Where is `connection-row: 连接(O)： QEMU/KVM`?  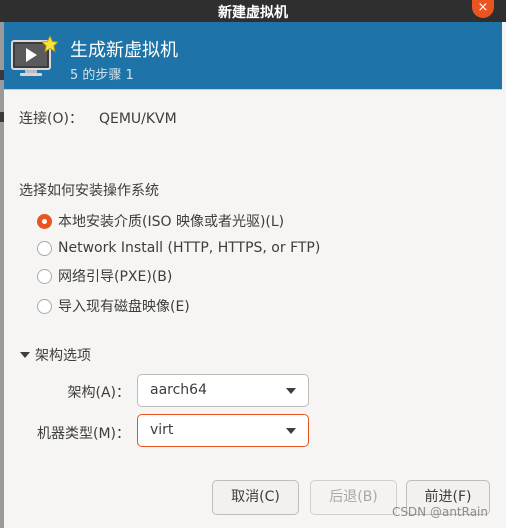
connection-row: 连接(O)： QEMU/KVM is located at coordinates (98, 118).